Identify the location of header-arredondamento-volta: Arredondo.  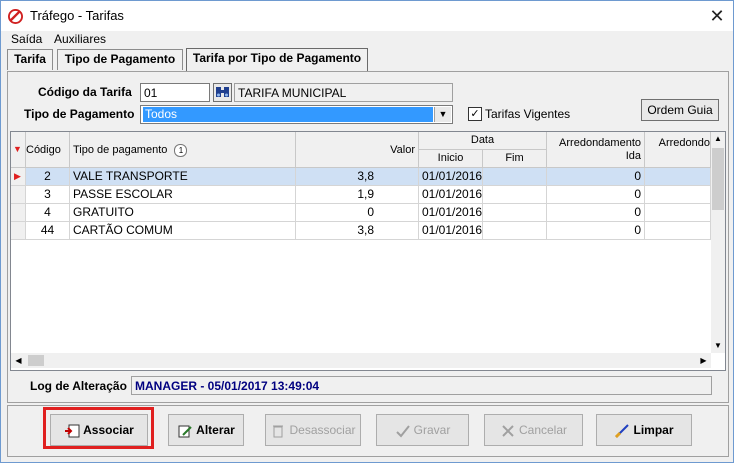
(678, 150).